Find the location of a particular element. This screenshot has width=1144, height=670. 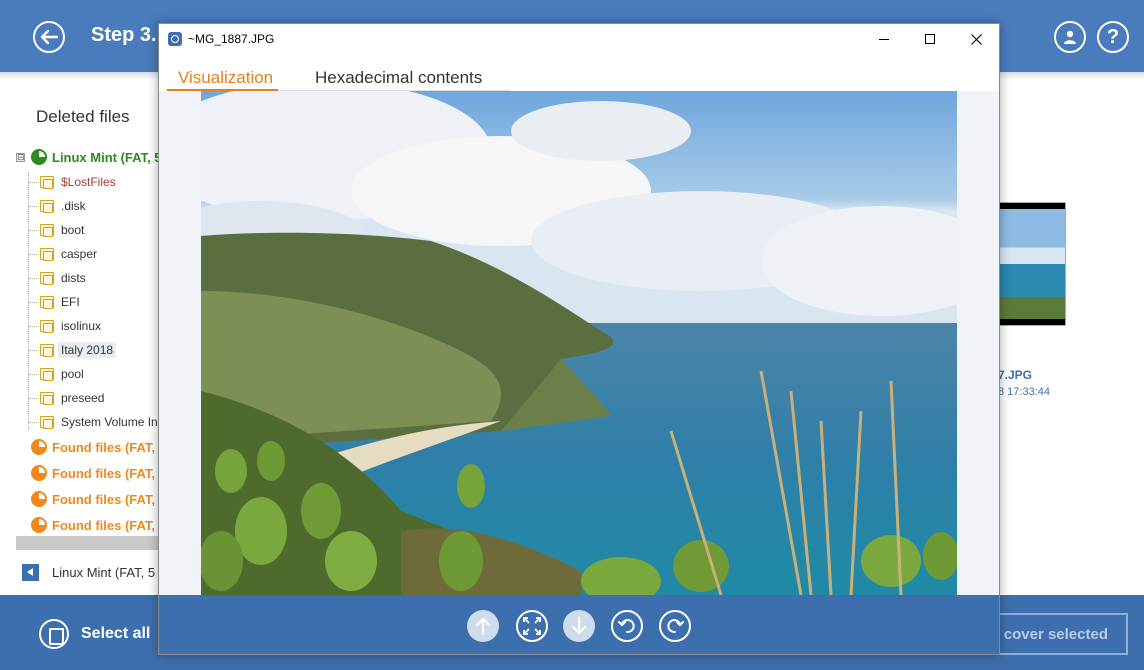

rotate-left-button is located at coordinates (627, 626).